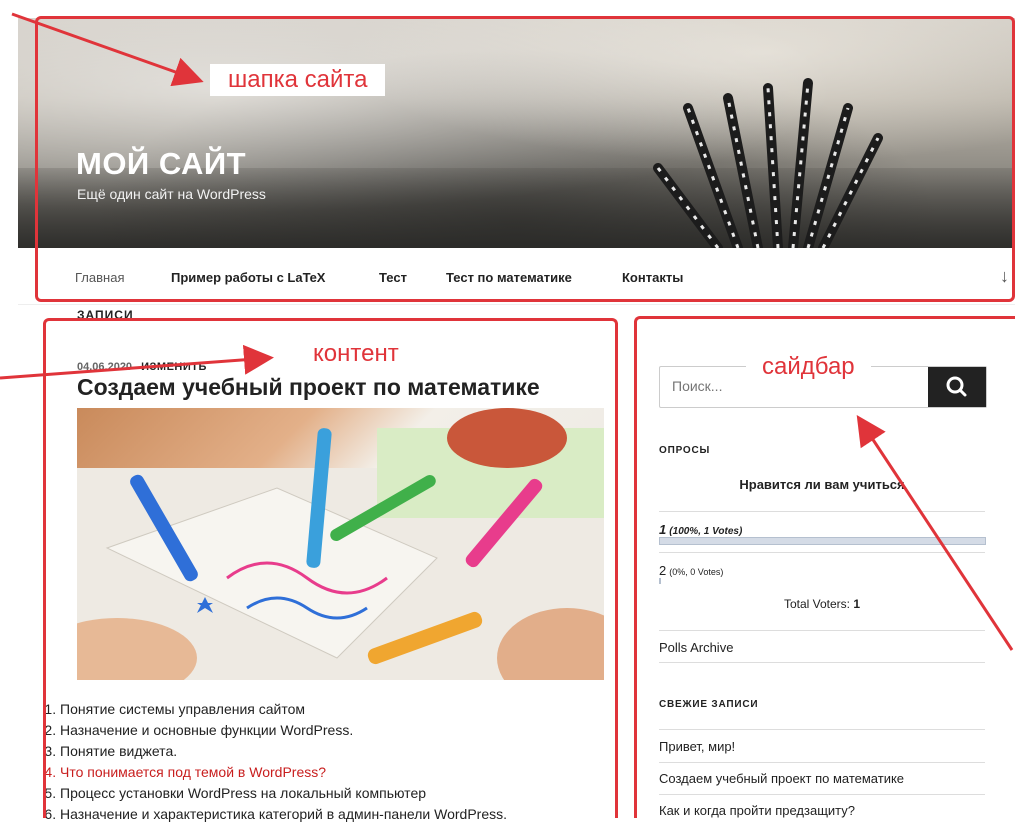 The height and width of the screenshot is (825, 1015). Describe the element at coordinates (298, 80) in the screenshot. I see `header-annotation-label: шапка сайта` at that location.